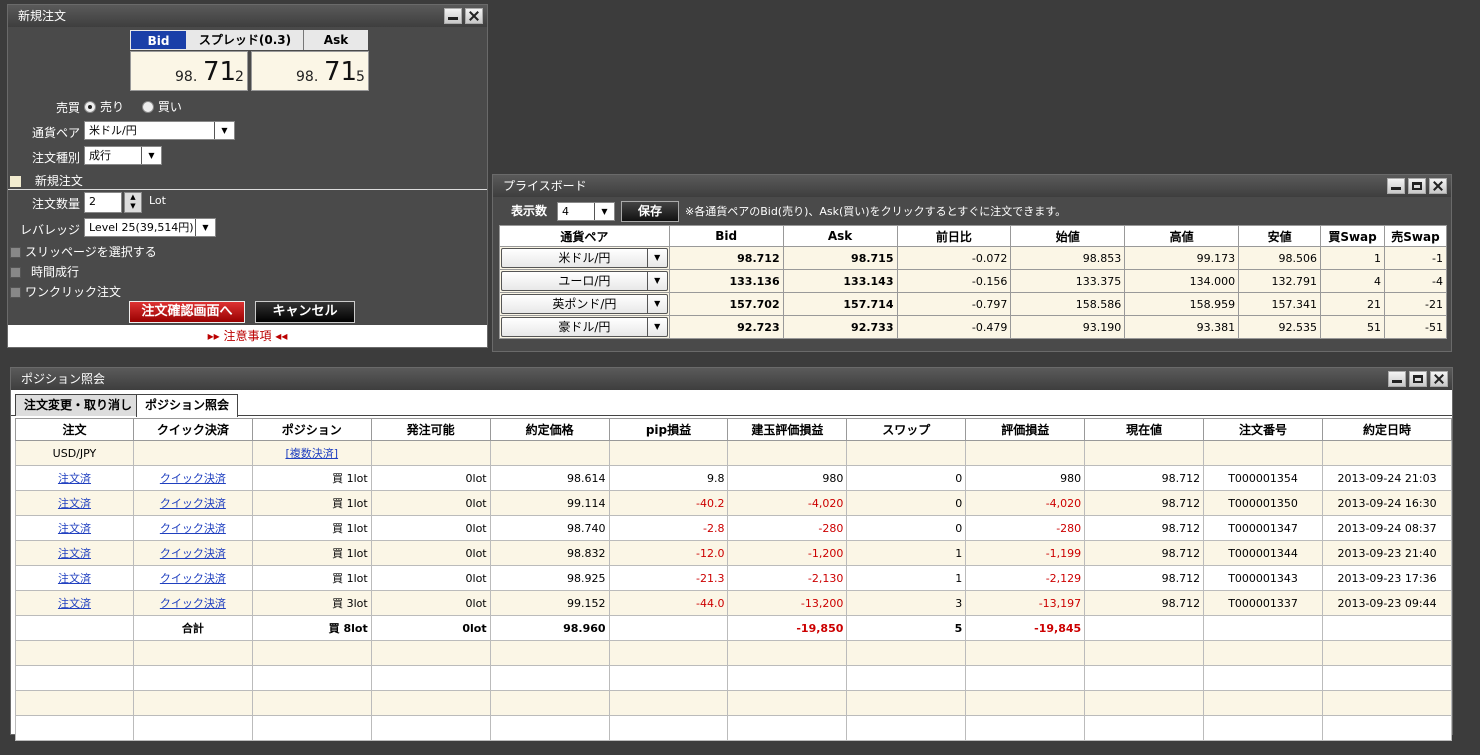 This screenshot has height=755, width=1480. Describe the element at coordinates (133, 202) in the screenshot. I see `qty-stepper: ▲ ▼` at that location.